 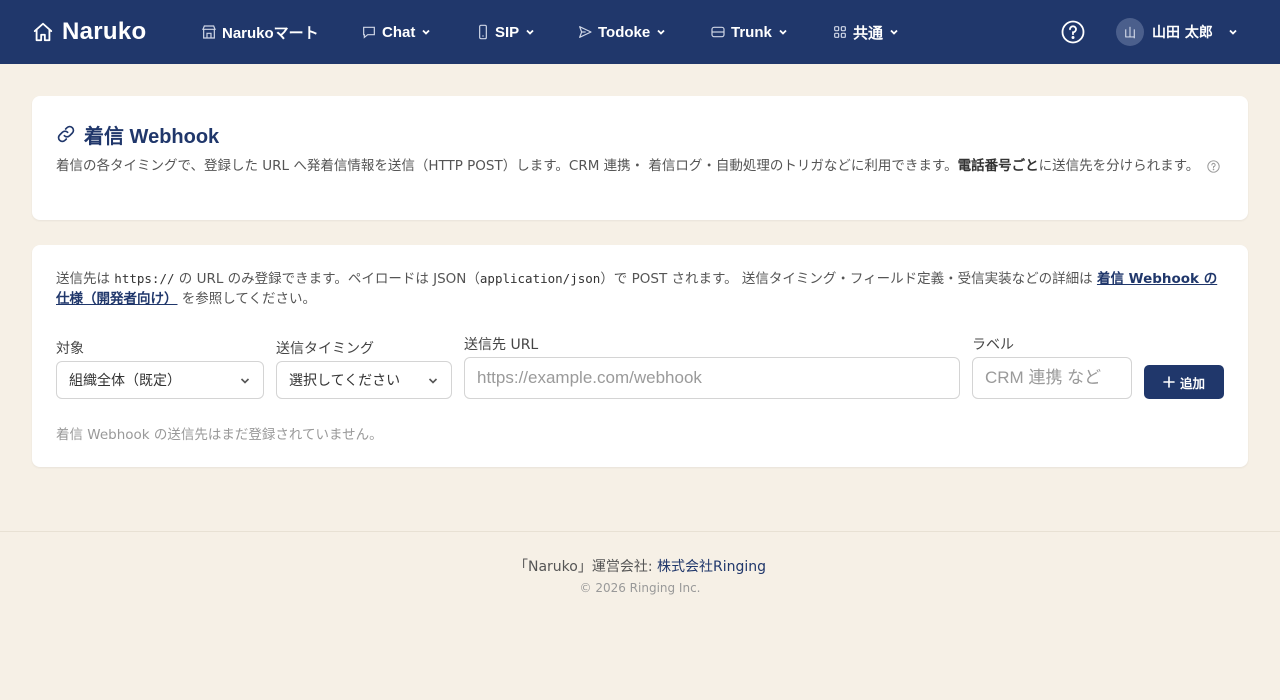 What do you see at coordinates (125, 381) in the screenshot?
I see `target-select-value: 組織全体（既定）` at bounding box center [125, 381].